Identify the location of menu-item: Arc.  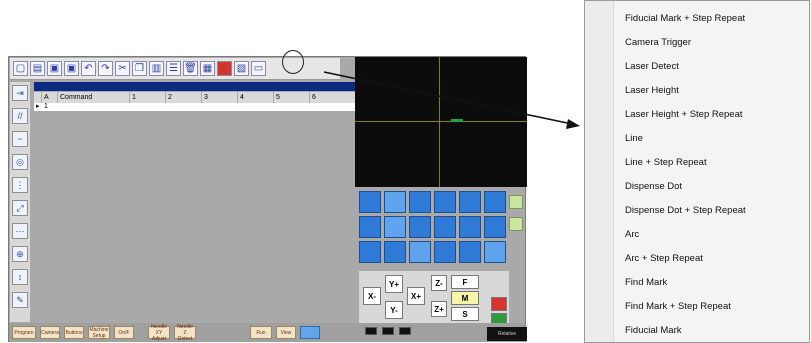
(632, 234).